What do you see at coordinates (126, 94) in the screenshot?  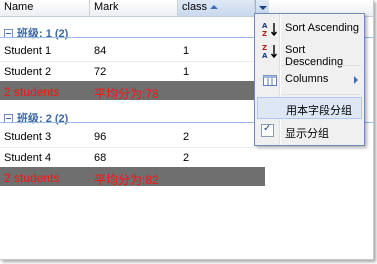 I see `summary-average: 平均分为:78` at bounding box center [126, 94].